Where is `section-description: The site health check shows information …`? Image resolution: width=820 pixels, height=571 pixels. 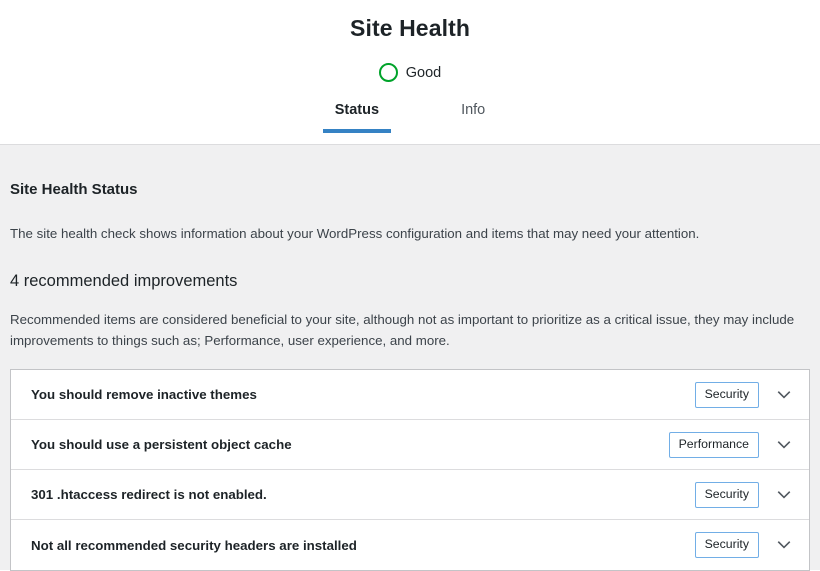 section-description: The site health check shows information … is located at coordinates (355, 233).